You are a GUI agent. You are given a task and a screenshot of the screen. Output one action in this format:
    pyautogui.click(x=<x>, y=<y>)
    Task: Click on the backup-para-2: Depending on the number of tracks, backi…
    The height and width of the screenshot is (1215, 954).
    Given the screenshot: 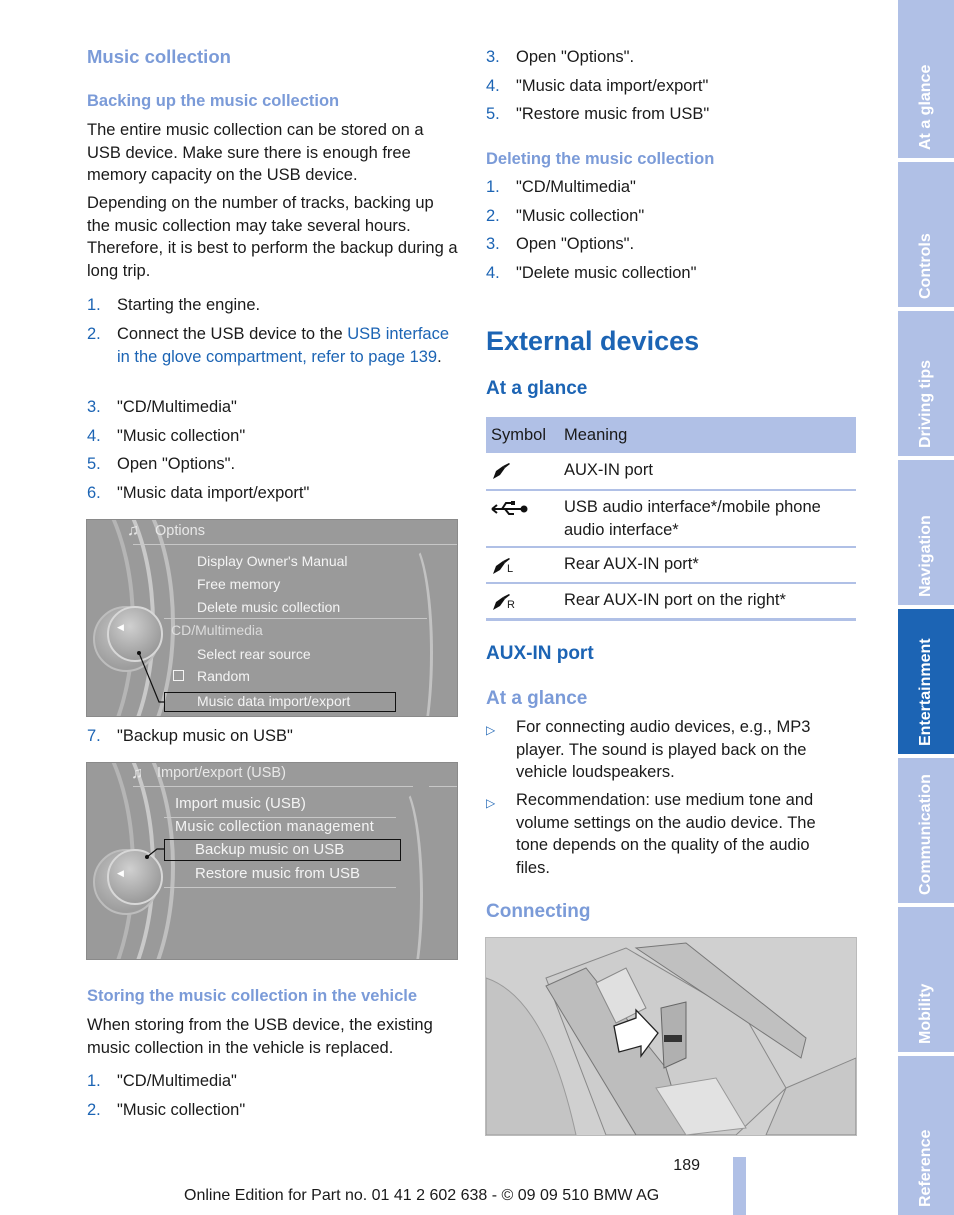 What is the action you would take?
    pyautogui.click(x=272, y=237)
    